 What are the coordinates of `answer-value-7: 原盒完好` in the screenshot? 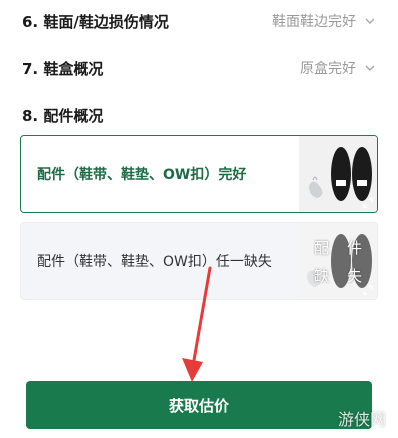 It's located at (338, 68).